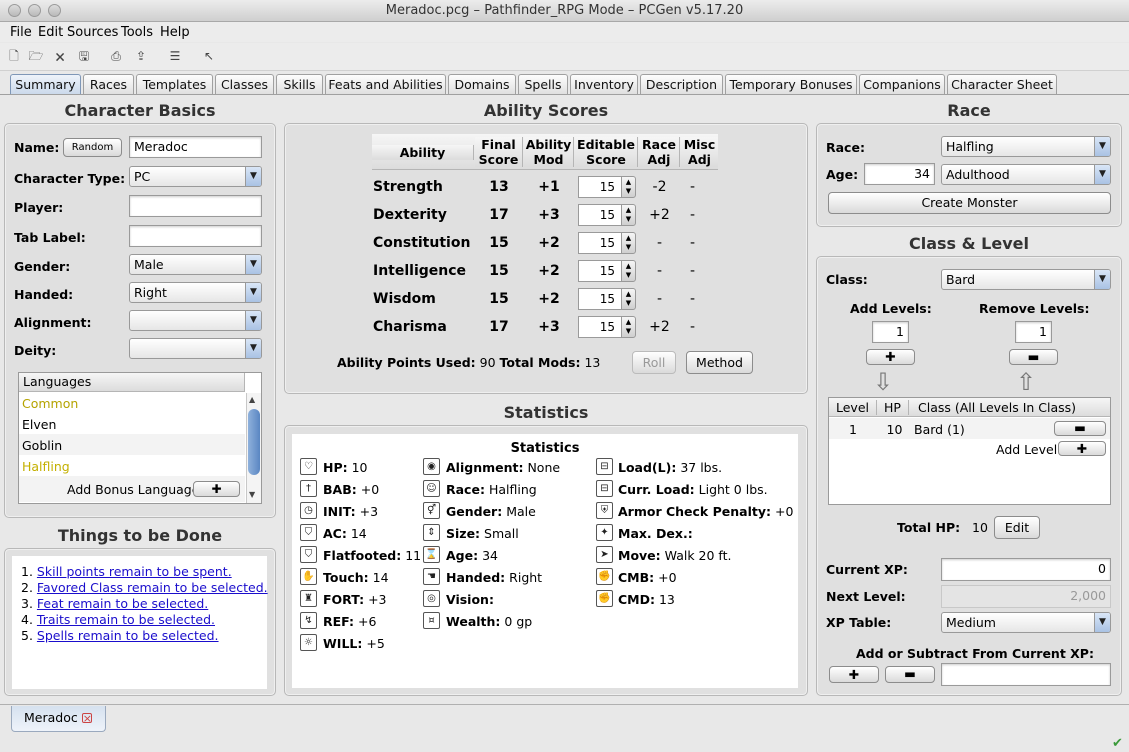 This screenshot has width=1129, height=752. I want to click on add-xp-button: ✚, so click(854, 674).